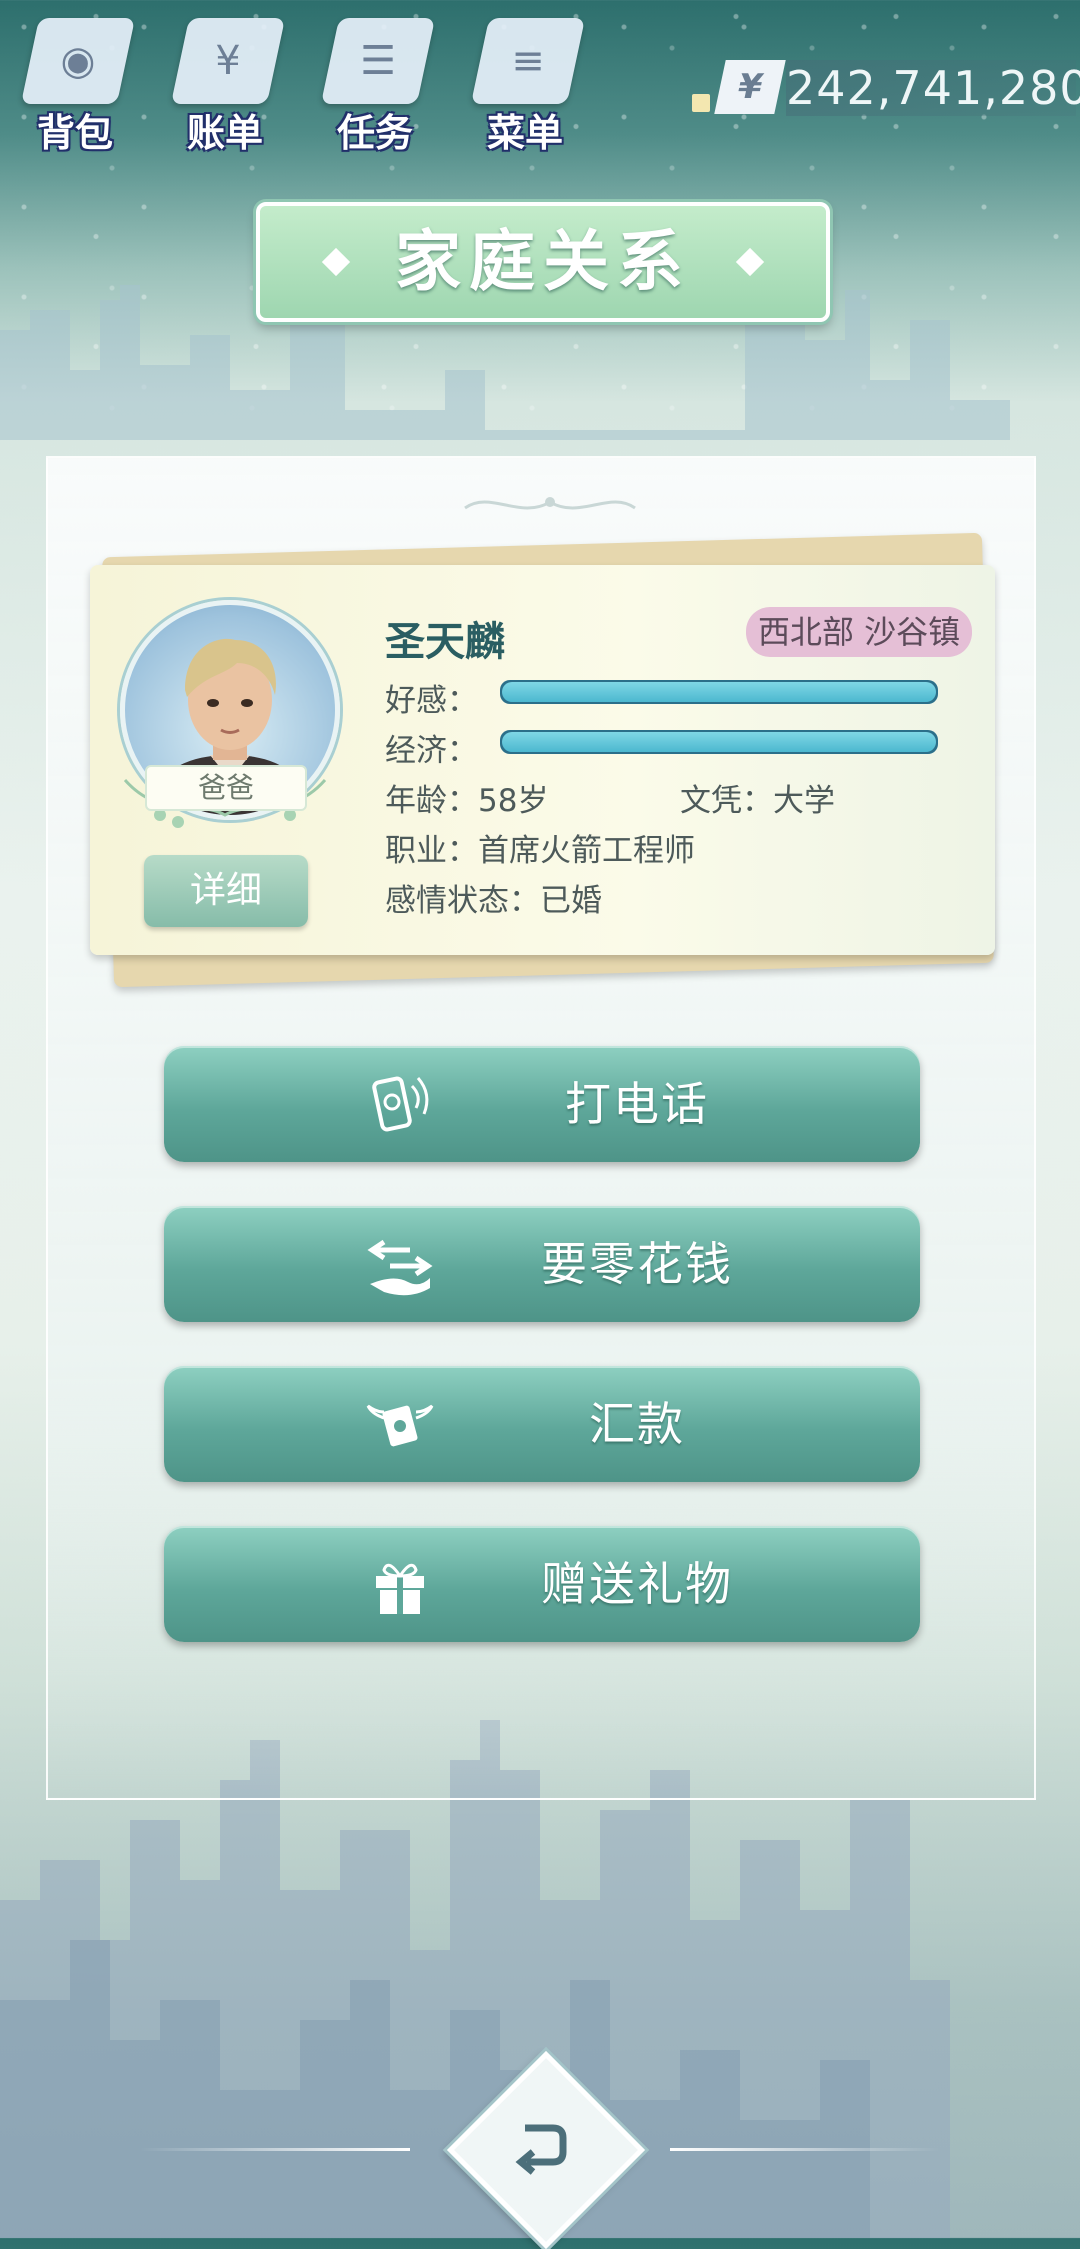 This screenshot has width=1080, height=2249. Describe the element at coordinates (467, 801) in the screenshot. I see `age-text: 年龄：58岁` at that location.